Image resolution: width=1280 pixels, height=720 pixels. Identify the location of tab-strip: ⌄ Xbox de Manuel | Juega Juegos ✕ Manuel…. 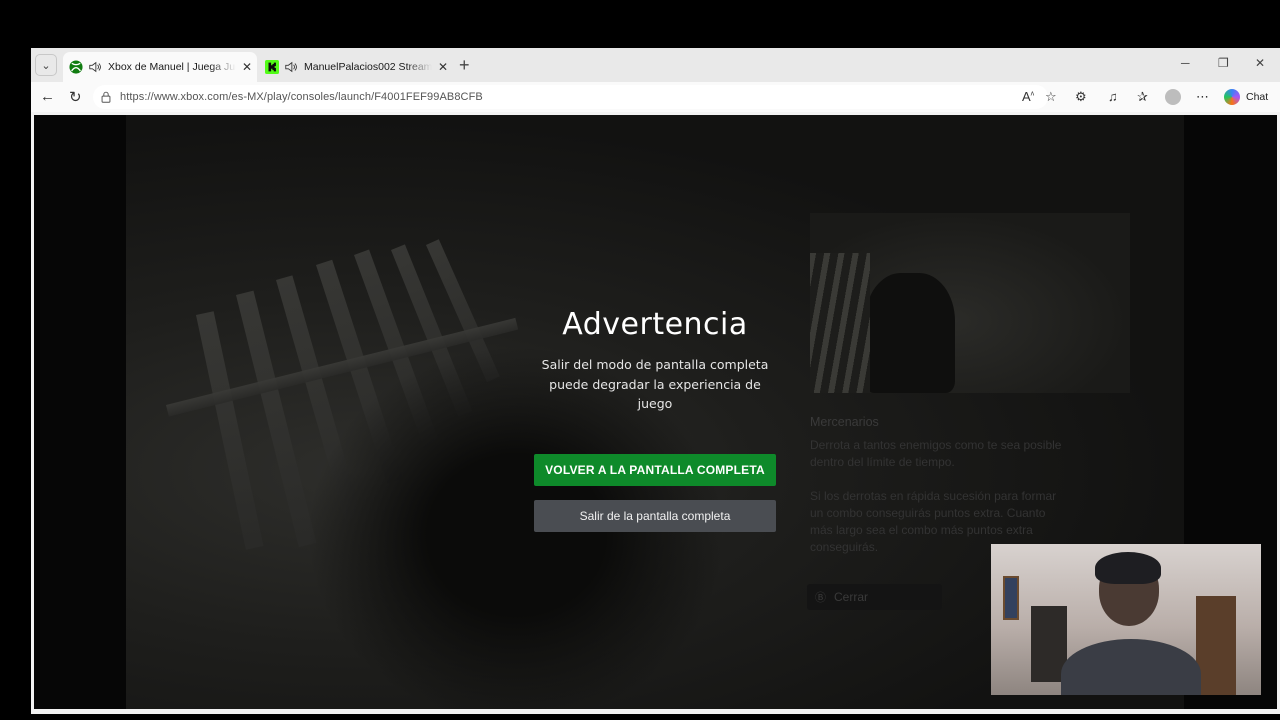
(655, 65).